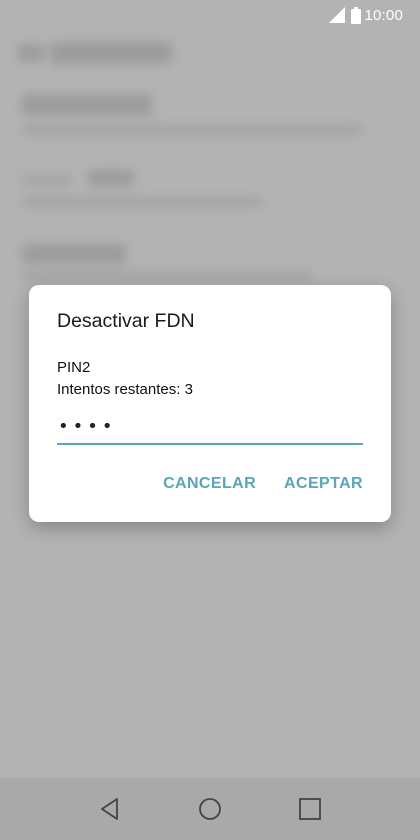 The height and width of the screenshot is (840, 420). What do you see at coordinates (323, 484) in the screenshot?
I see `accept-button: ACEPTAR` at bounding box center [323, 484].